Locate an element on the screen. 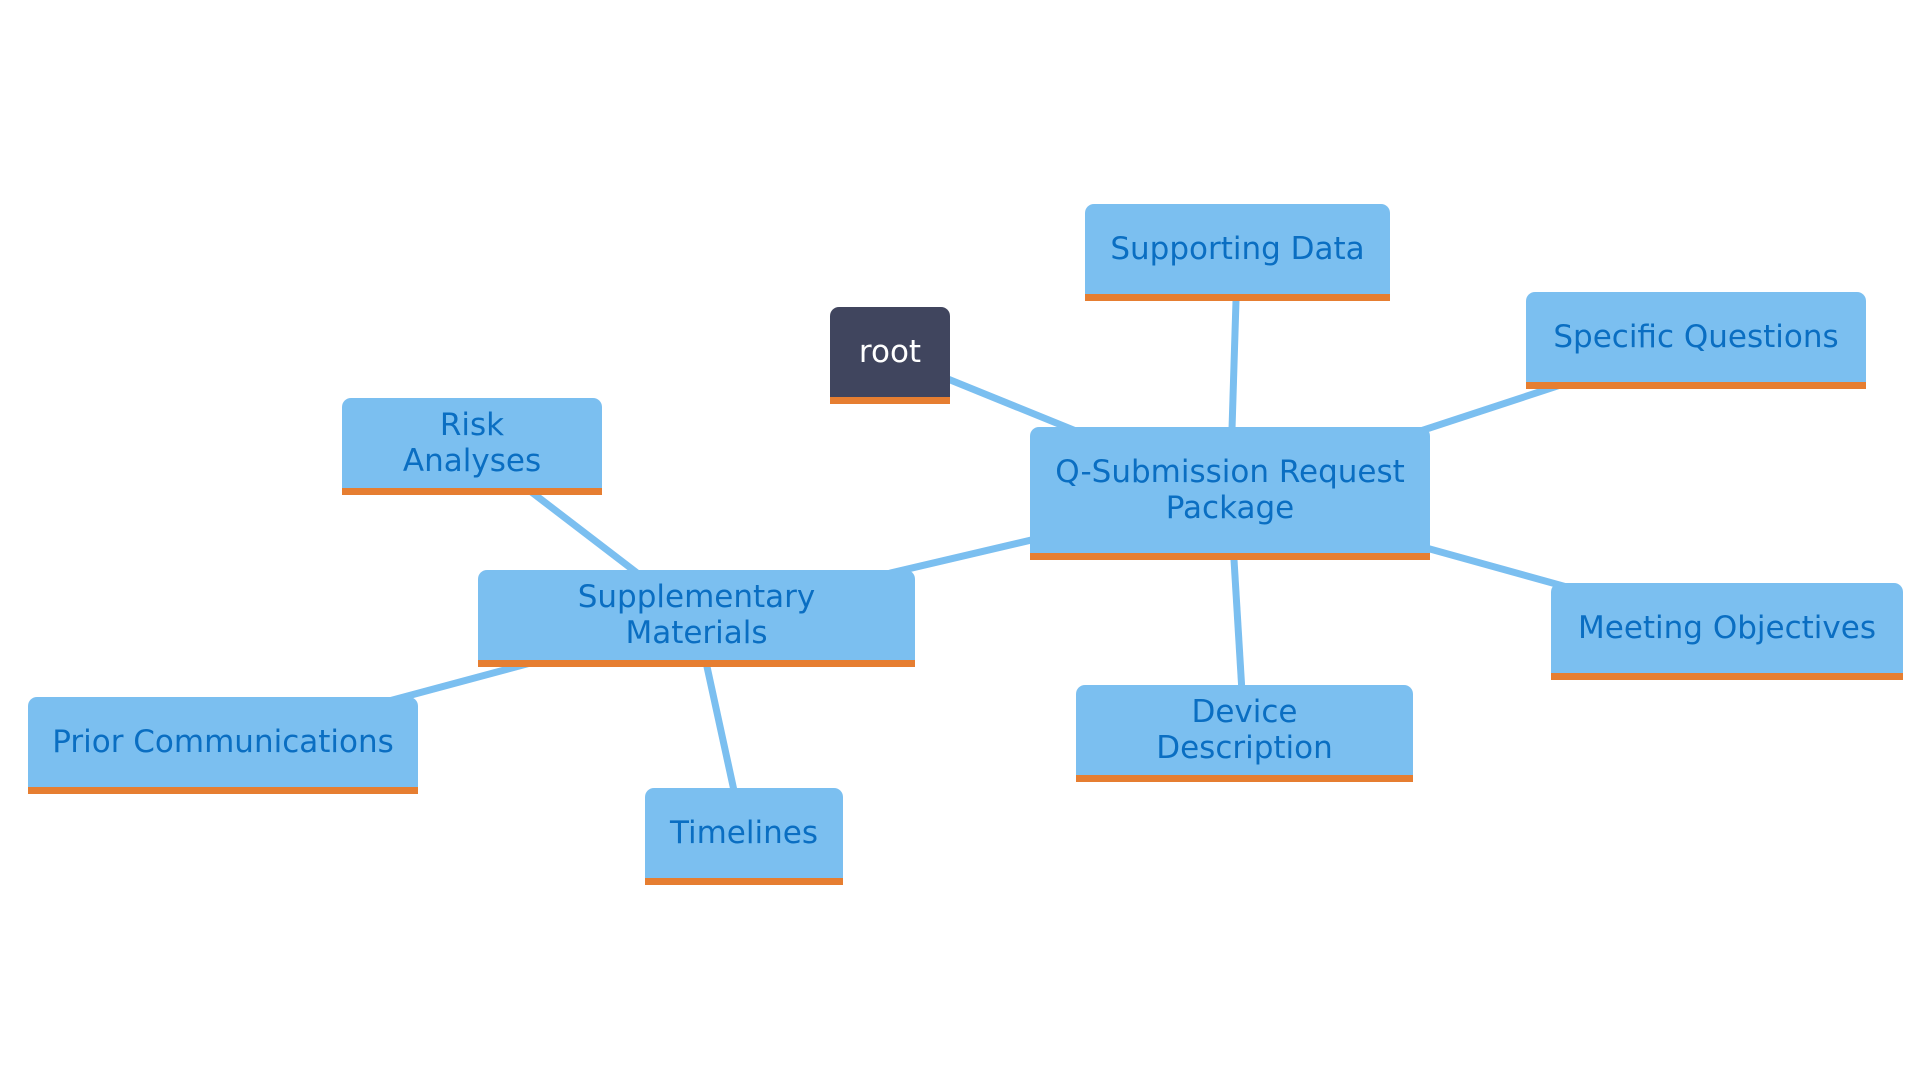 The width and height of the screenshot is (1920, 1080). node-q-submission-request-package: Q-Submission Request Package is located at coordinates (1230, 493).